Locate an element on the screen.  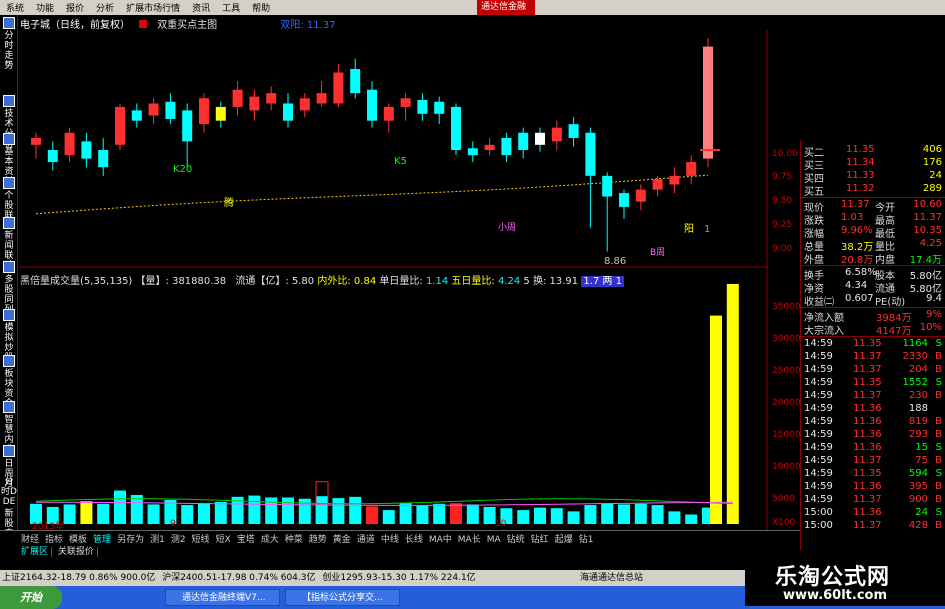
left-tab-label: 分时DDE is located at coordinates (9, 492).